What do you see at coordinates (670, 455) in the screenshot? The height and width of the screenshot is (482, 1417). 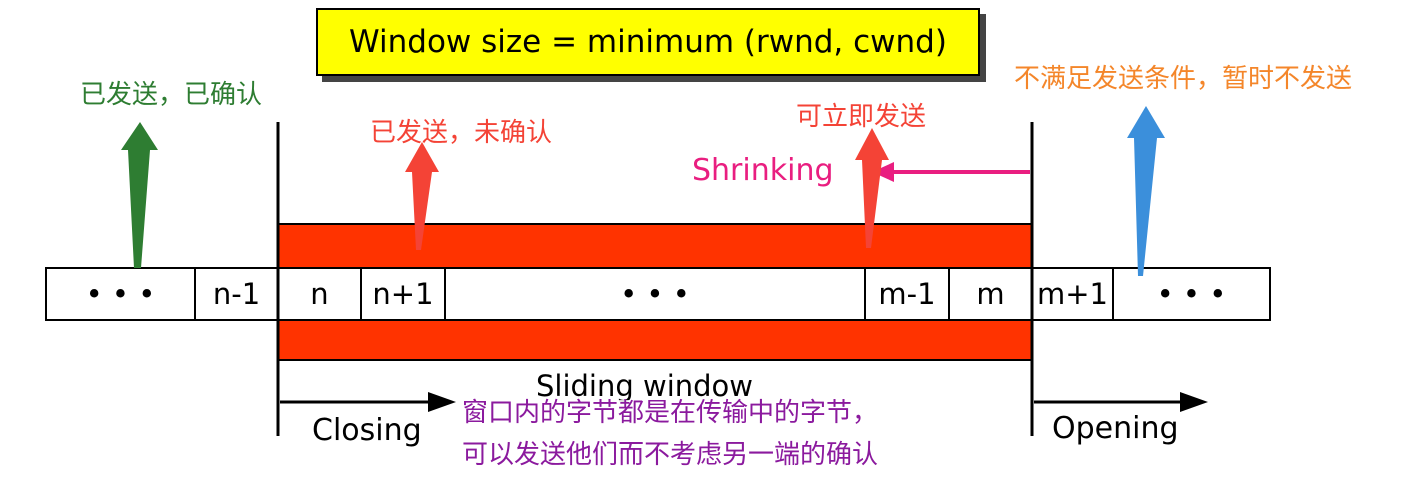 I see `note-line-2: 可以发送他们而不考虑另一端的确认` at bounding box center [670, 455].